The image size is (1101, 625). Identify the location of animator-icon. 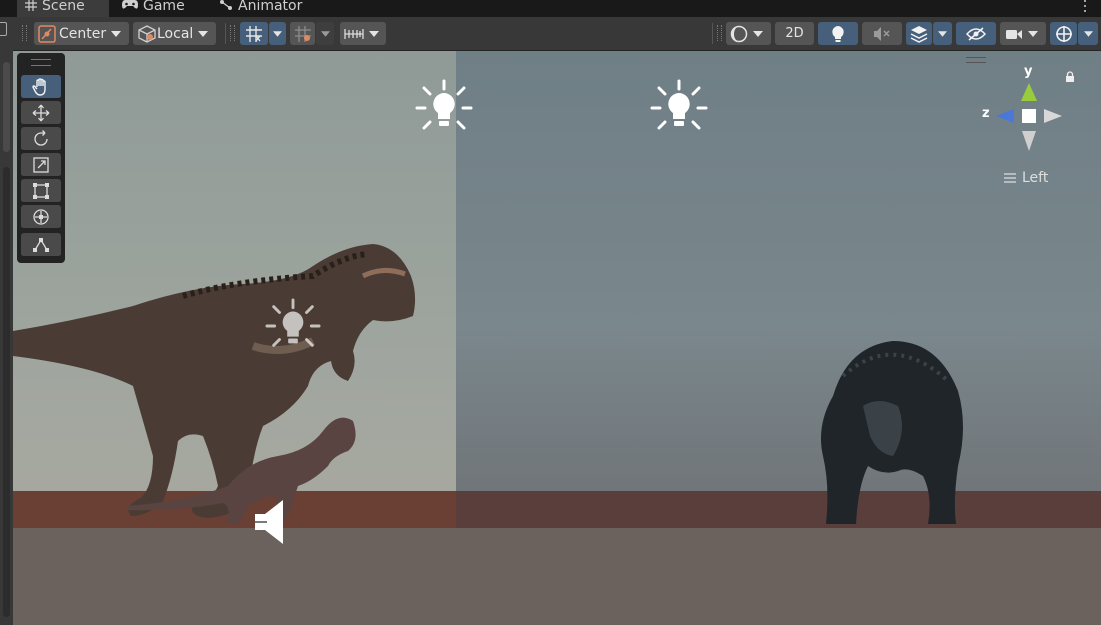
(226, 5).